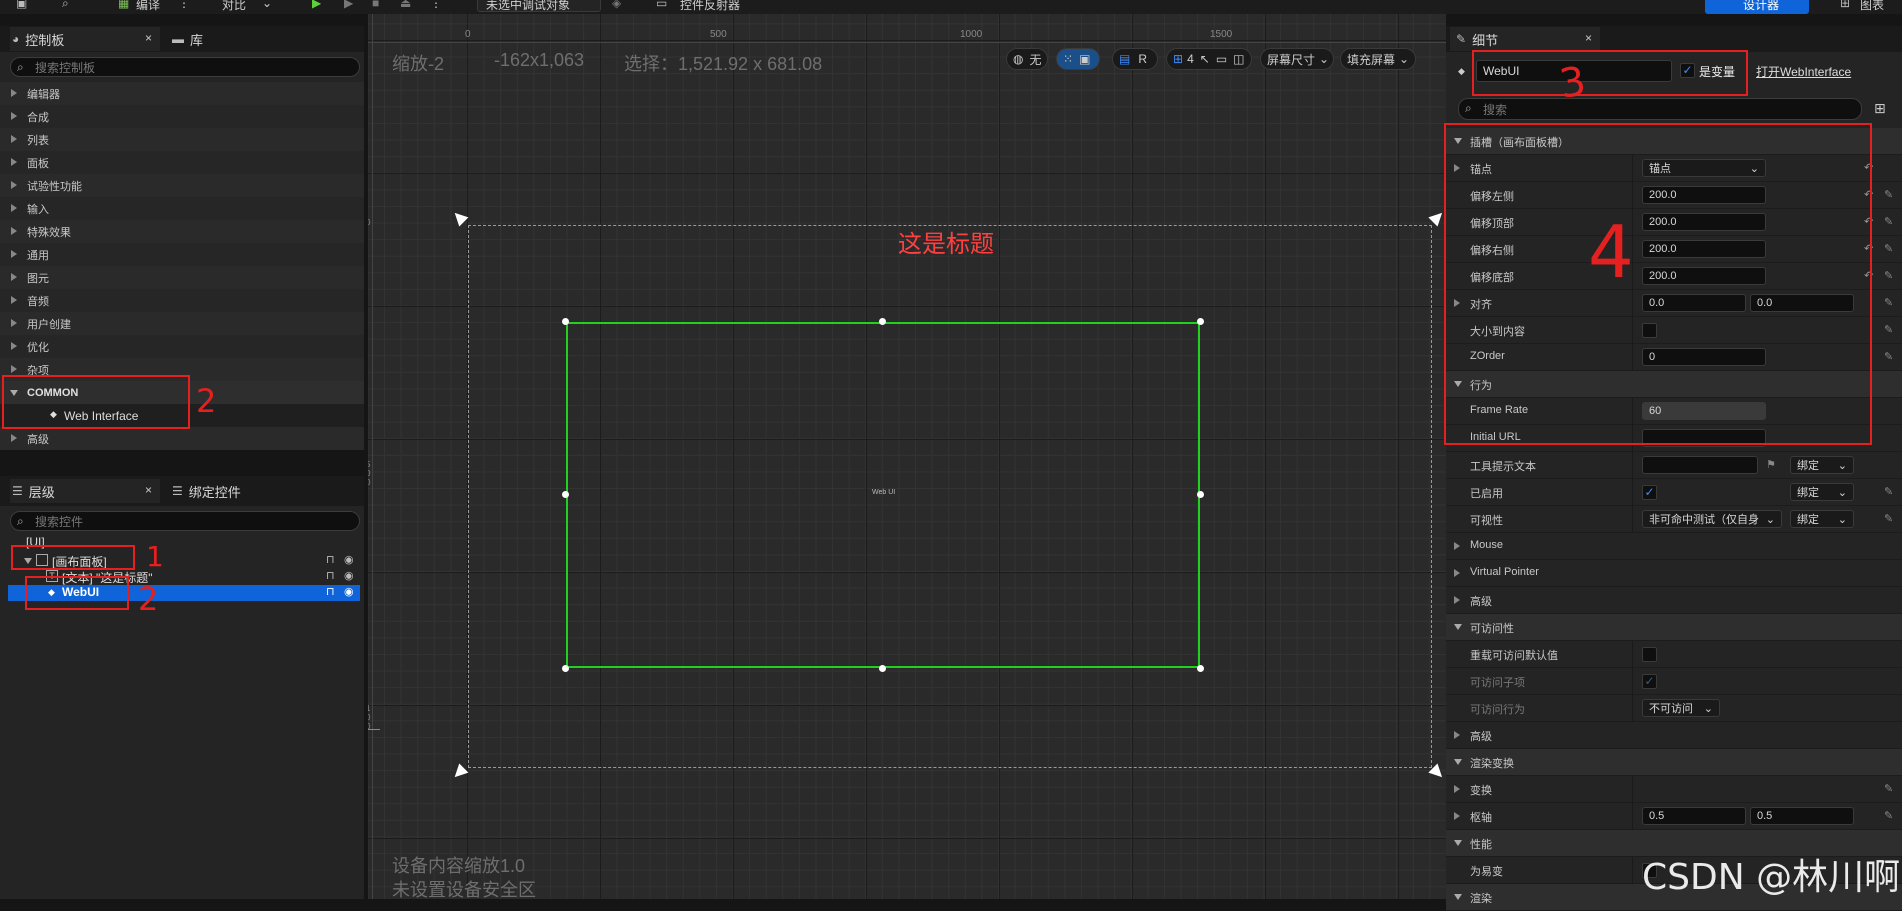 The width and height of the screenshot is (1902, 911). I want to click on webui-widget-selected: Web UI, so click(883, 495).